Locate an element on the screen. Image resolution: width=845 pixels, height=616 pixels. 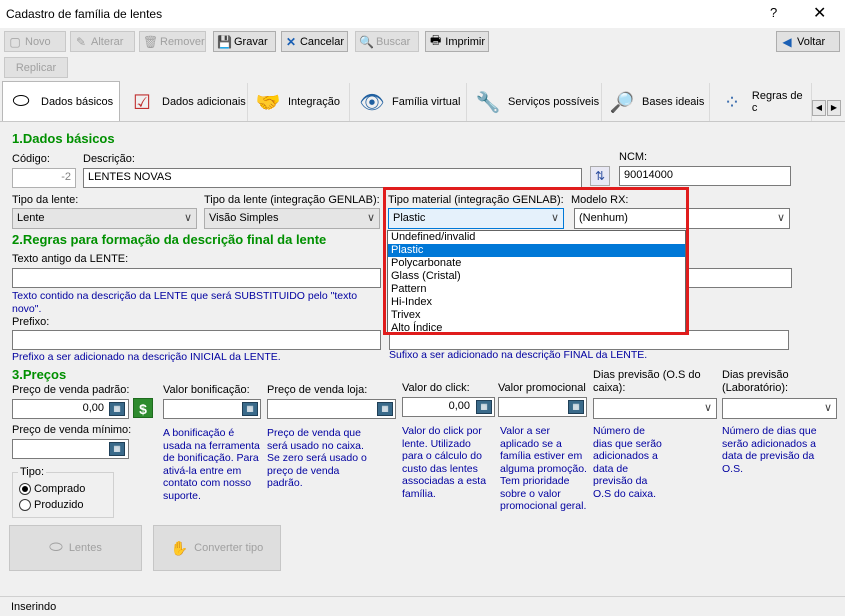
window-title: Cadastro de família de lentes is located at coordinates (84, 14).